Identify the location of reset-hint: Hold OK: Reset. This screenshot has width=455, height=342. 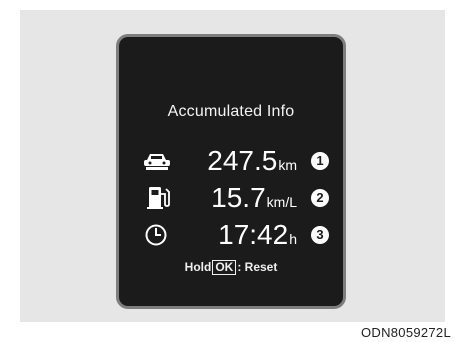
(231, 267).